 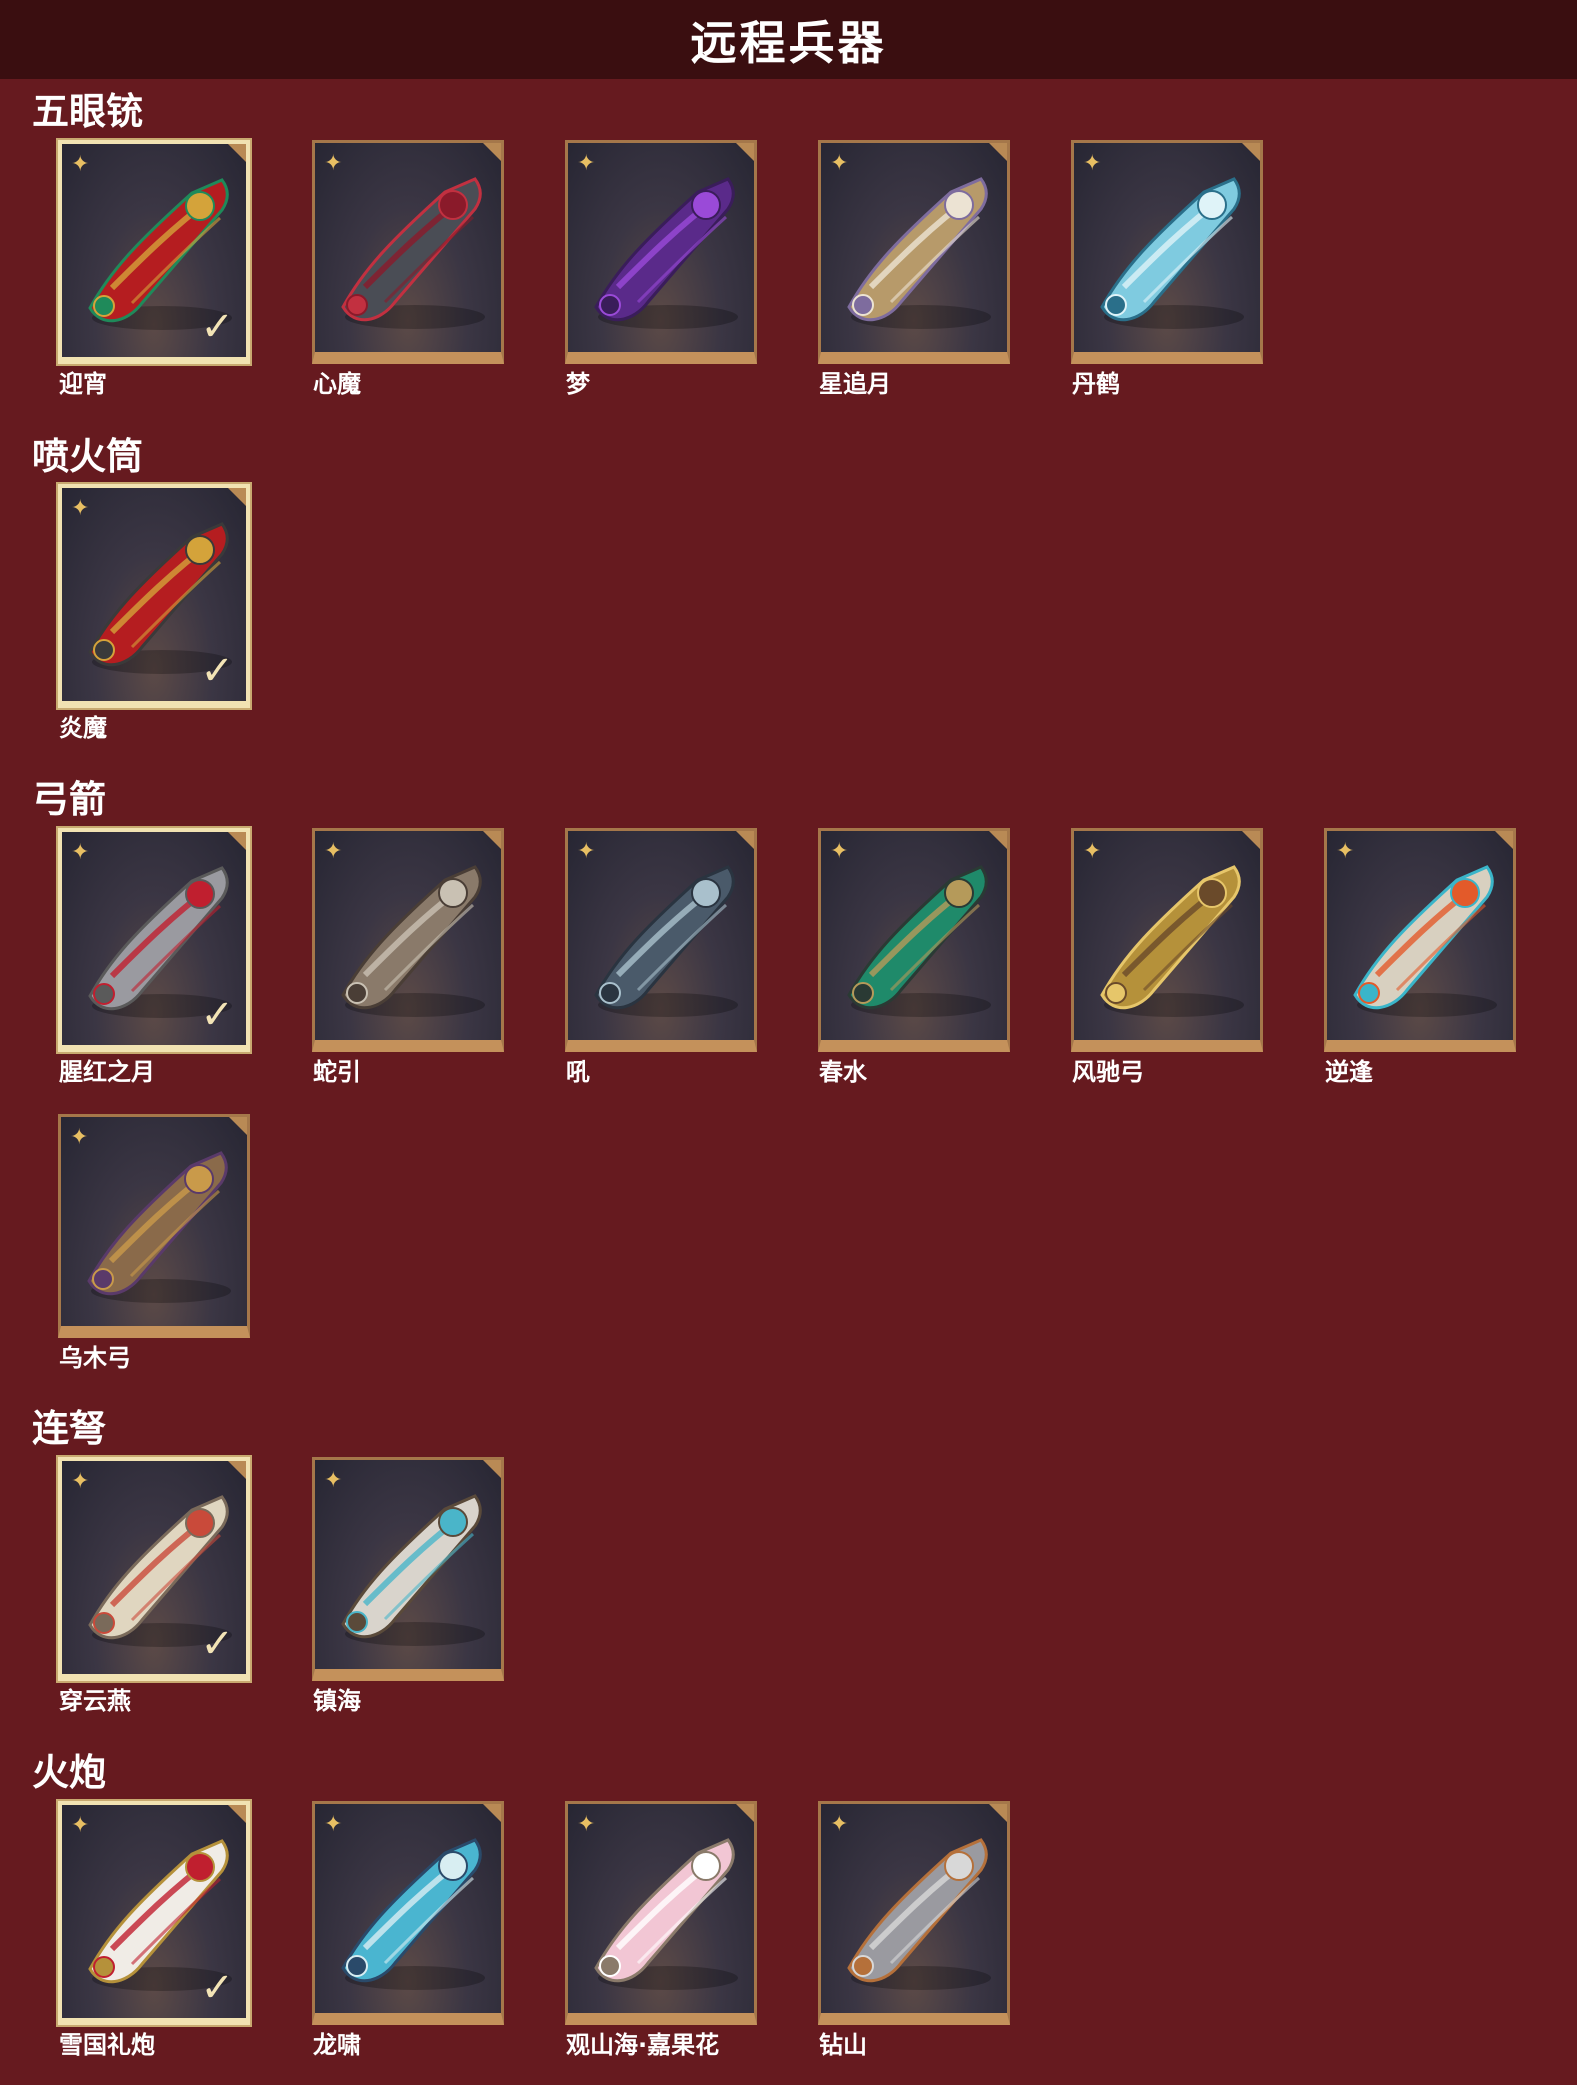 What do you see at coordinates (578, 1072) in the screenshot?
I see `weapon-name: 吼` at bounding box center [578, 1072].